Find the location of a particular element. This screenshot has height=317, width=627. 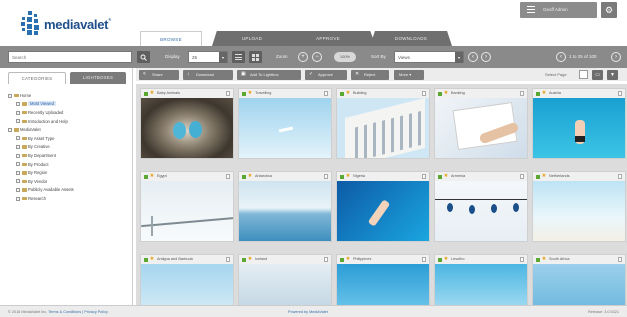

settings-button: ⚙ is located at coordinates (609, 10).